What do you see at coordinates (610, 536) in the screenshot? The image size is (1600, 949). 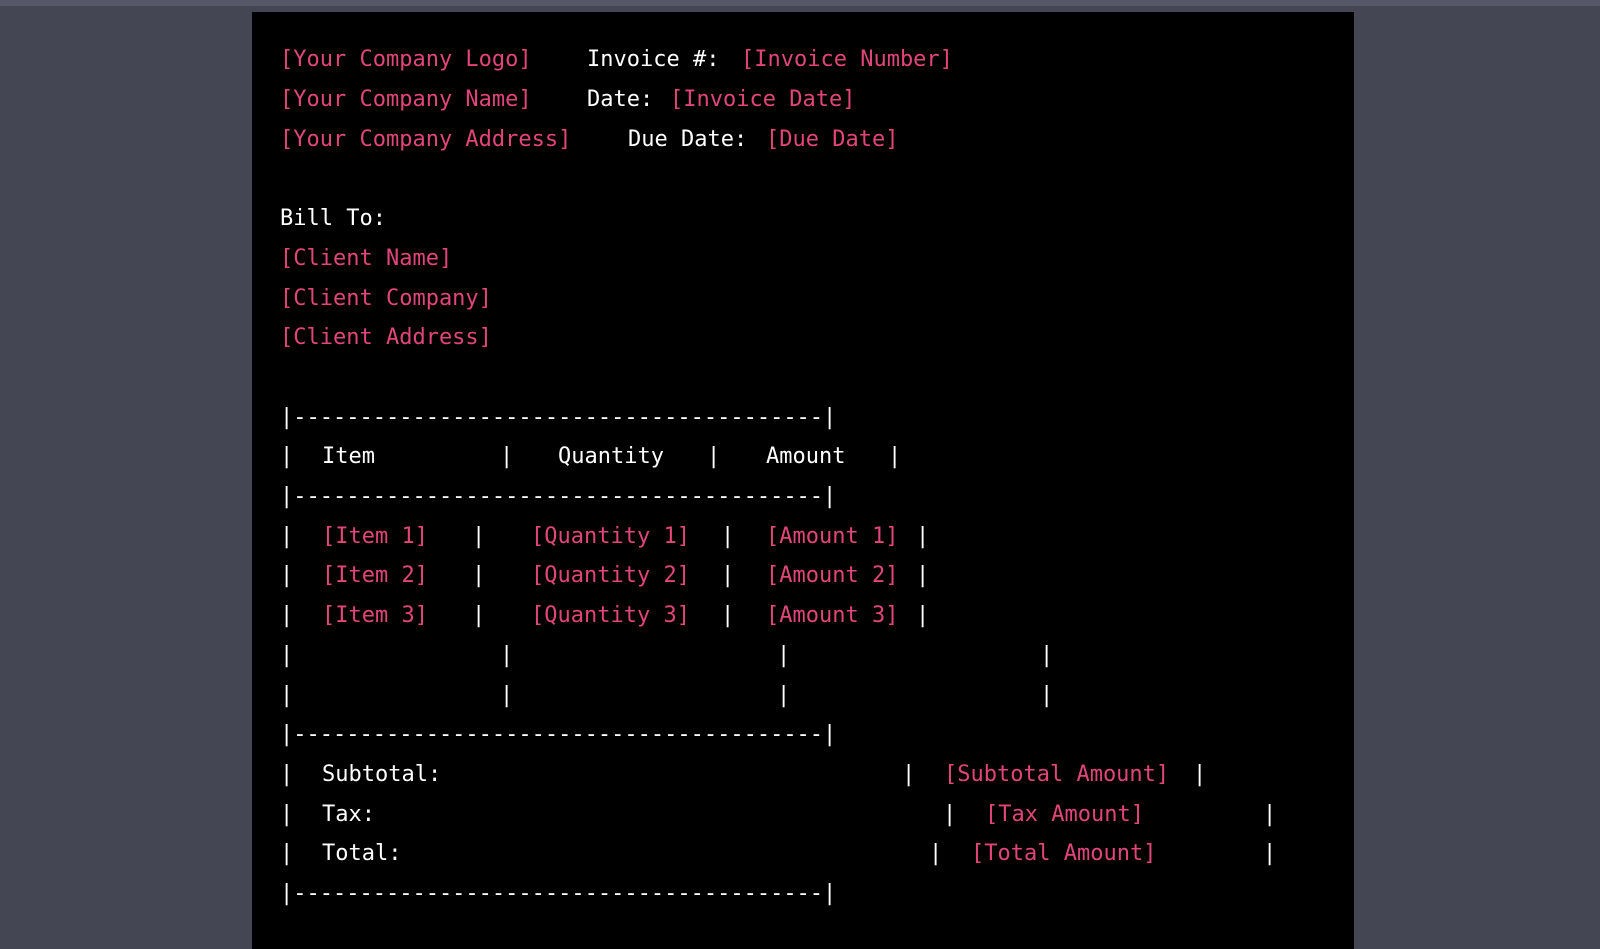 I see `quantity-1-placeholder: [Quantity 1]` at bounding box center [610, 536].